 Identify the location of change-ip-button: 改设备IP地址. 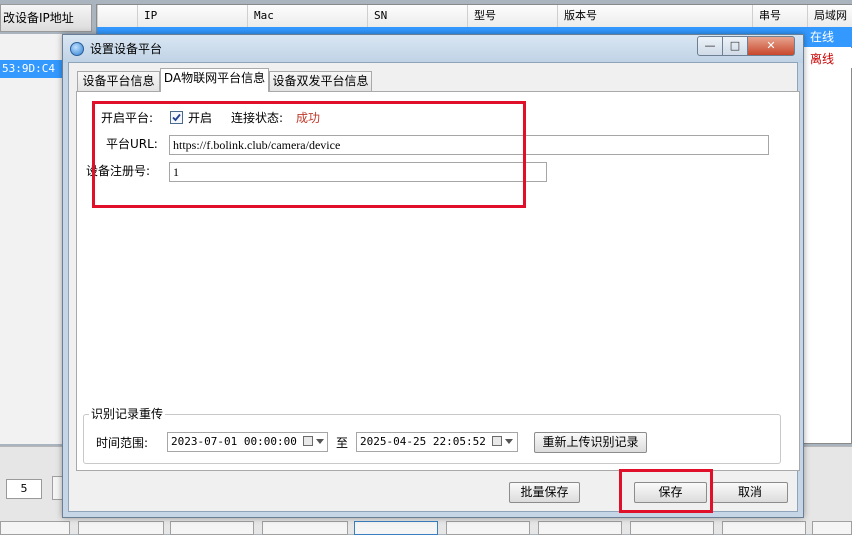
(46, 18).